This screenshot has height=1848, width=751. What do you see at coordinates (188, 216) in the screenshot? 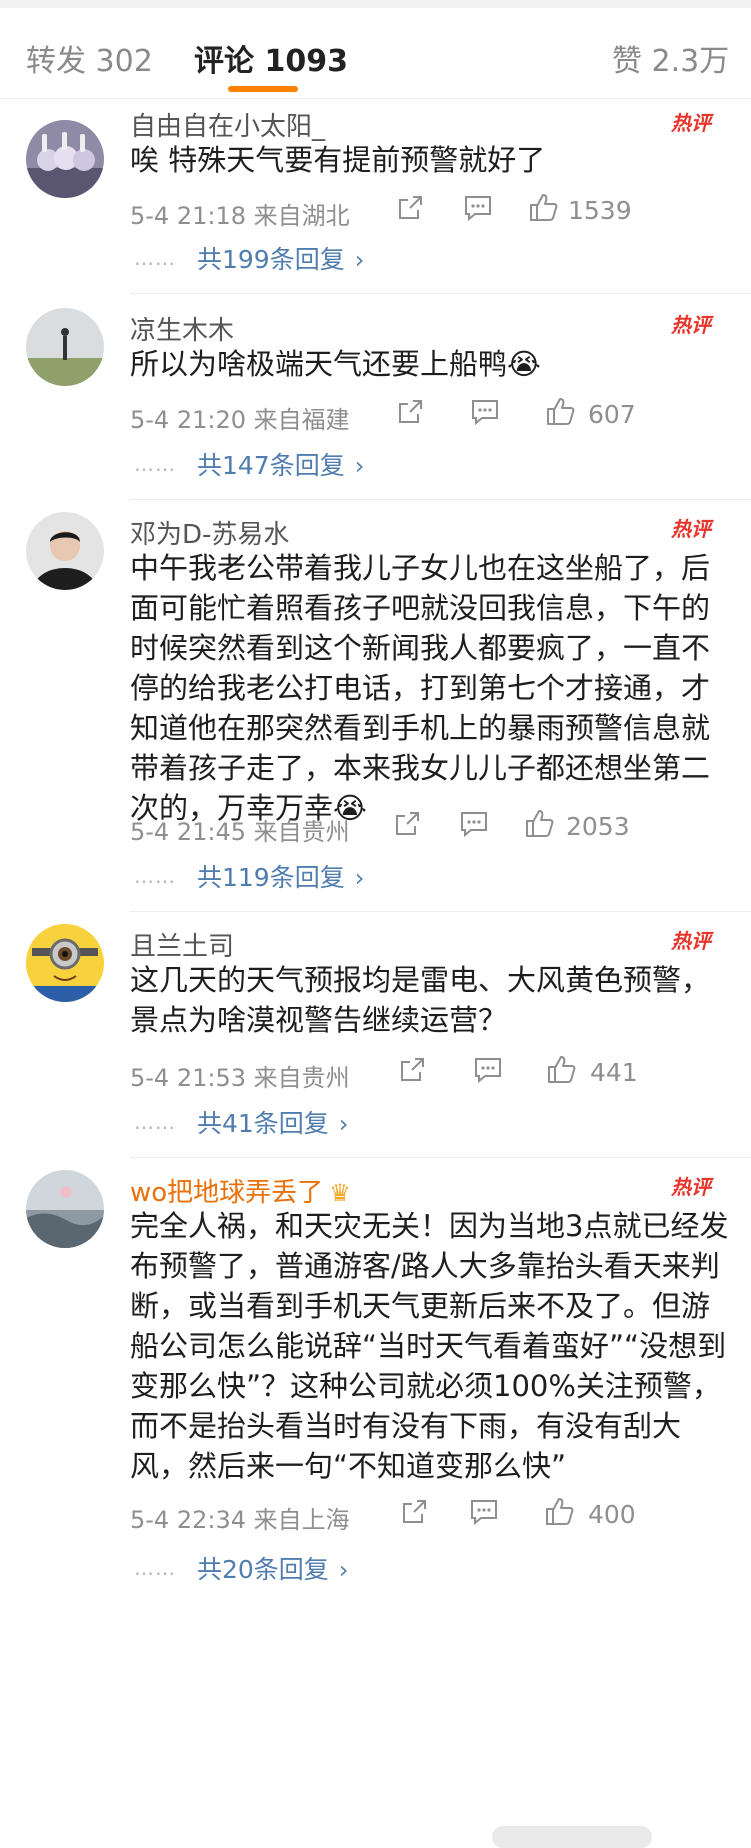
I see `comment-time: 5-4 21:18` at bounding box center [188, 216].